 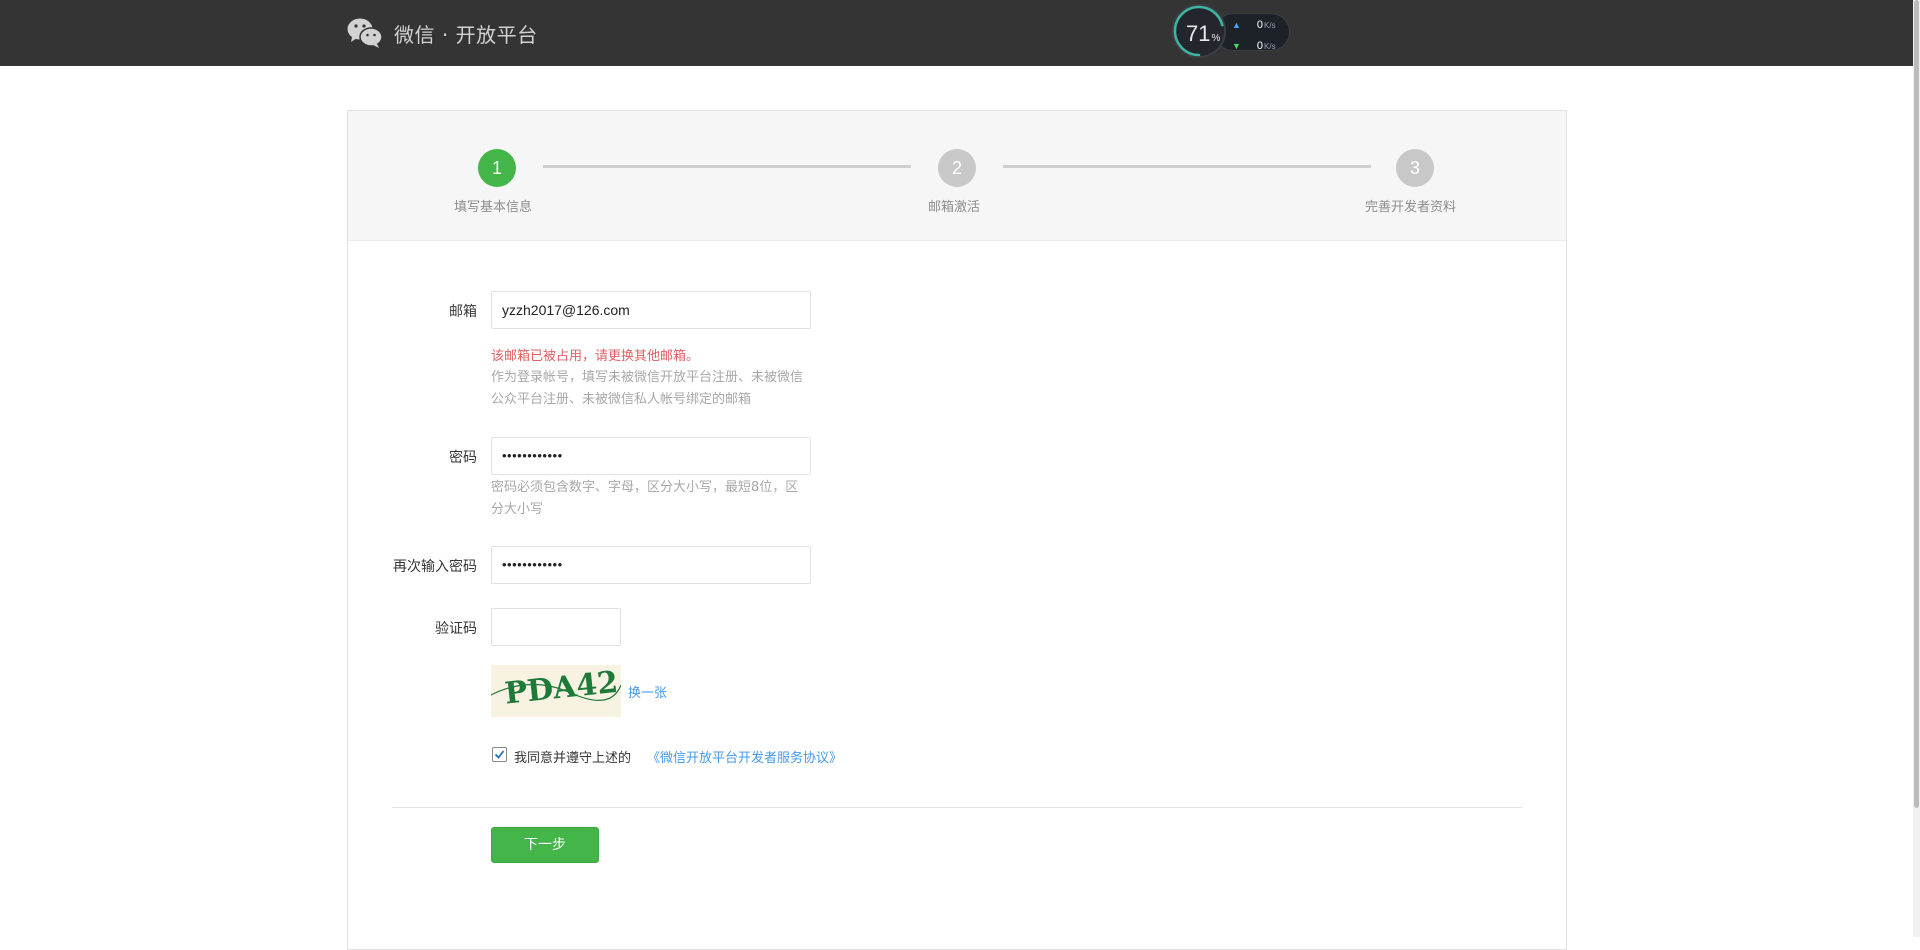 What do you see at coordinates (1231, 31) in the screenshot?
I see `network-speed-widget: 71% ▲ 0 K/s ▼ 0 K/s` at bounding box center [1231, 31].